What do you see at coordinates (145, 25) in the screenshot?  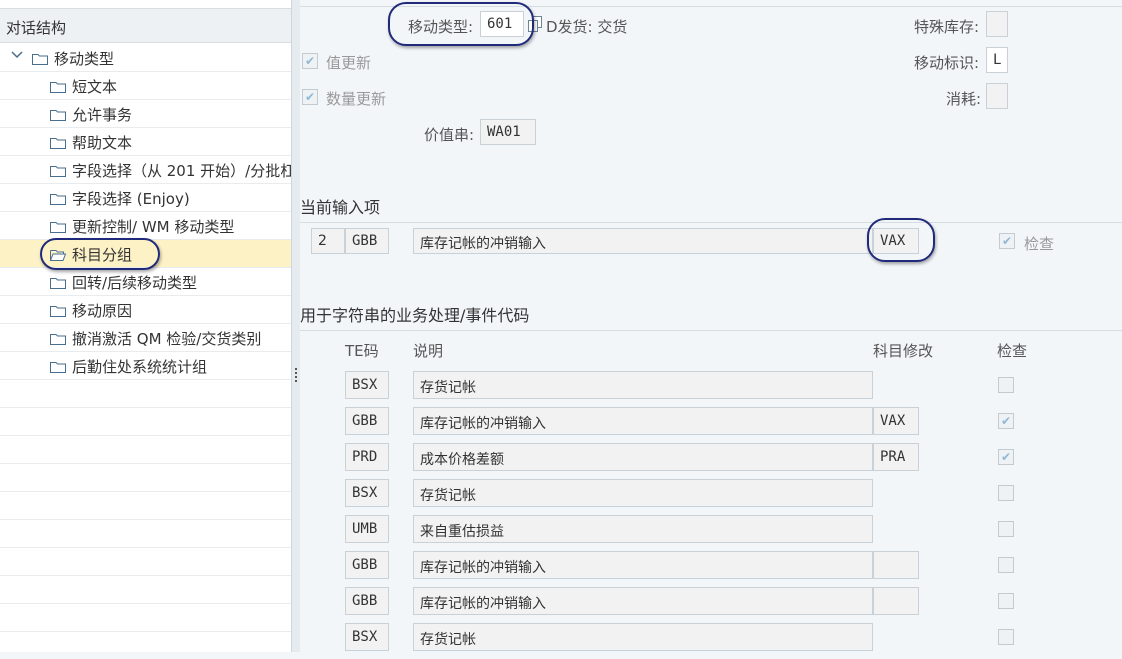 I see `dialog-structure-header: 对话结构` at bounding box center [145, 25].